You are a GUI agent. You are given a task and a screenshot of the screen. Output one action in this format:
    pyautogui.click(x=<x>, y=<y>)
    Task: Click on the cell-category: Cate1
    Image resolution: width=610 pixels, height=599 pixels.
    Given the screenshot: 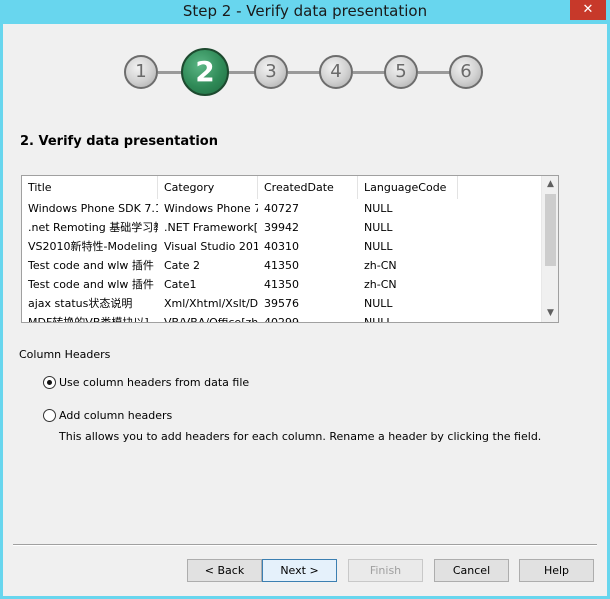 What is the action you would take?
    pyautogui.click(x=180, y=284)
    